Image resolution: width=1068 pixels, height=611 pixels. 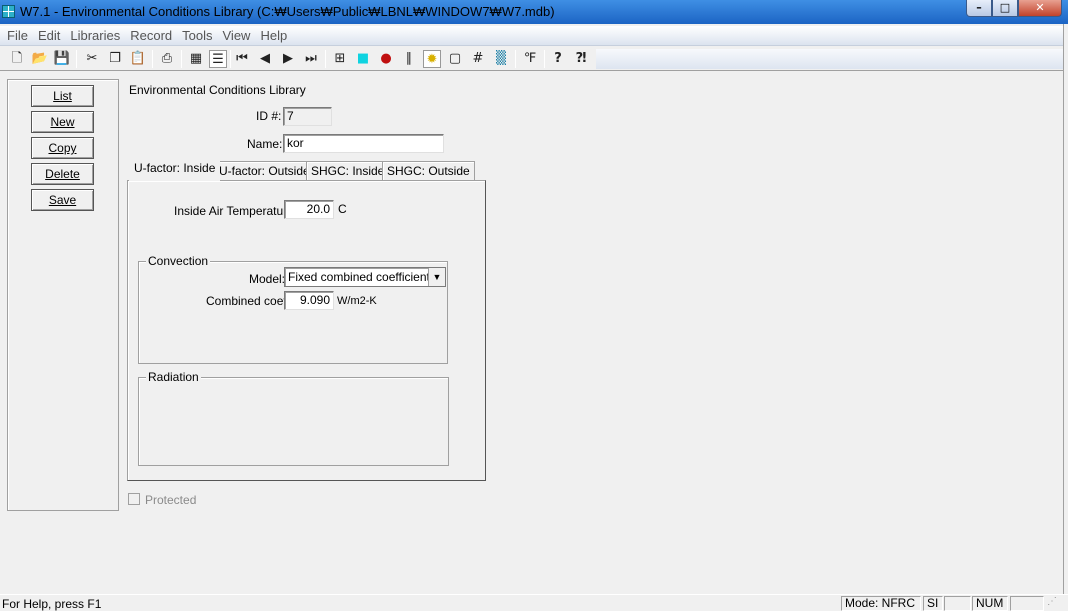 I want to click on id-field: 7, so click(x=307, y=116).